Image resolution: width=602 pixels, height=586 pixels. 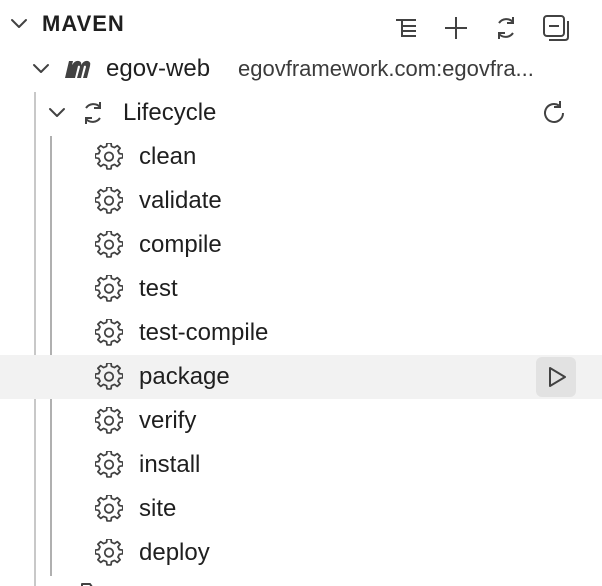 I want to click on lifecycle-goal-row: test, so click(x=301, y=289).